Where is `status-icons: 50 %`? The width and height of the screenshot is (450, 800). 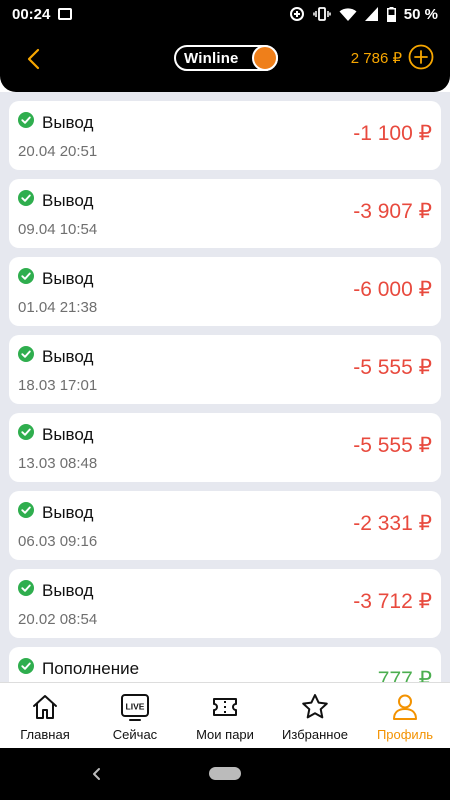 status-icons: 50 % is located at coordinates (363, 14).